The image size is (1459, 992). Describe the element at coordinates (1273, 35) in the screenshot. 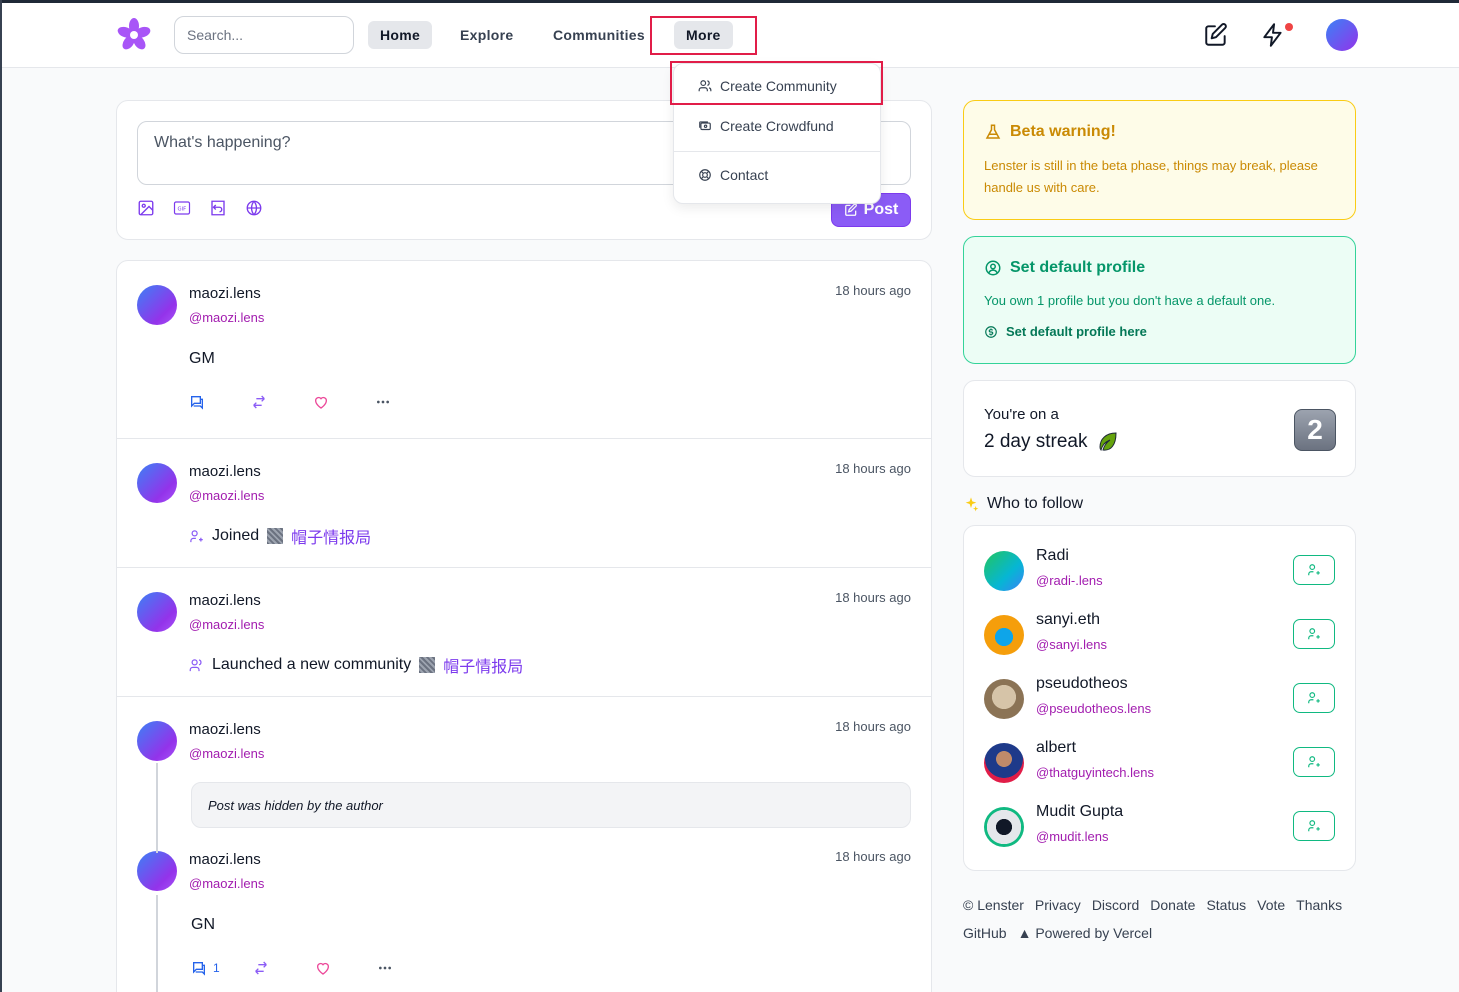

I see `notifications-bolt-icon` at that location.